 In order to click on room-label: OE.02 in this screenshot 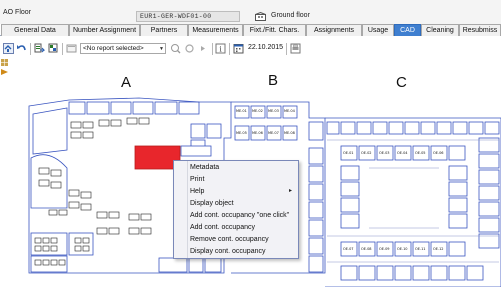, I will do `click(366, 153)`.